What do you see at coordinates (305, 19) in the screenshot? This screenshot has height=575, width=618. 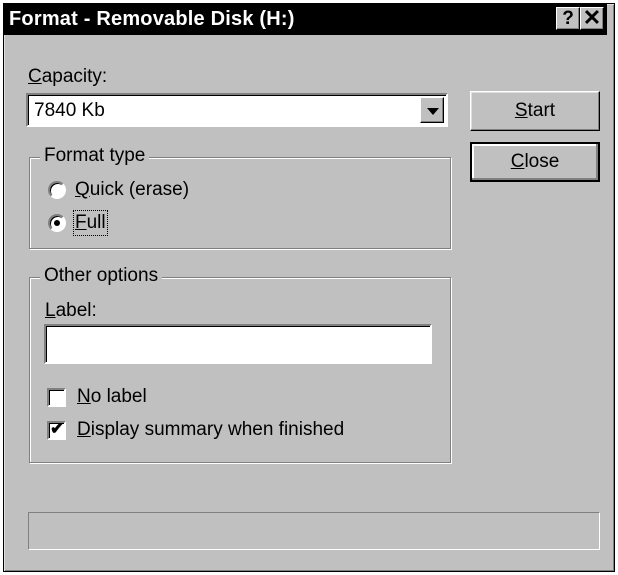 I see `title-bar: Format - Removable Disk (H:) ? ✕` at bounding box center [305, 19].